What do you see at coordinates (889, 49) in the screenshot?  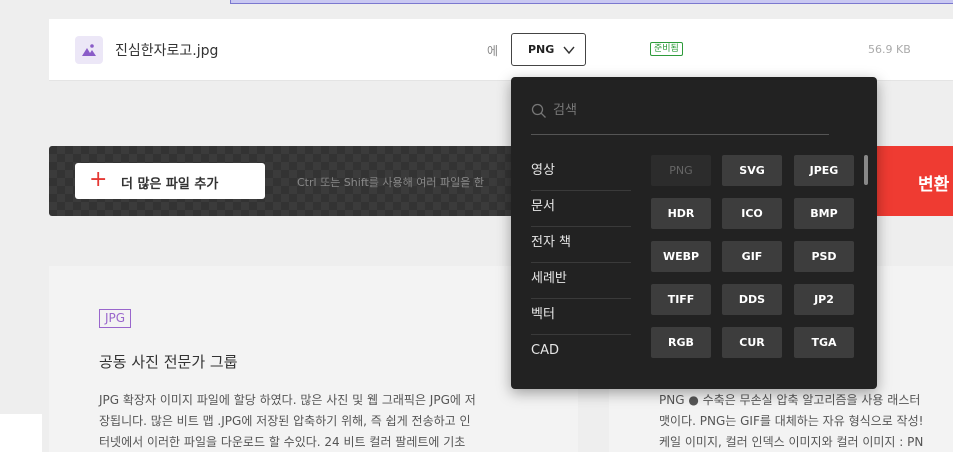 I see `file-size: 56.9 KB` at bounding box center [889, 49].